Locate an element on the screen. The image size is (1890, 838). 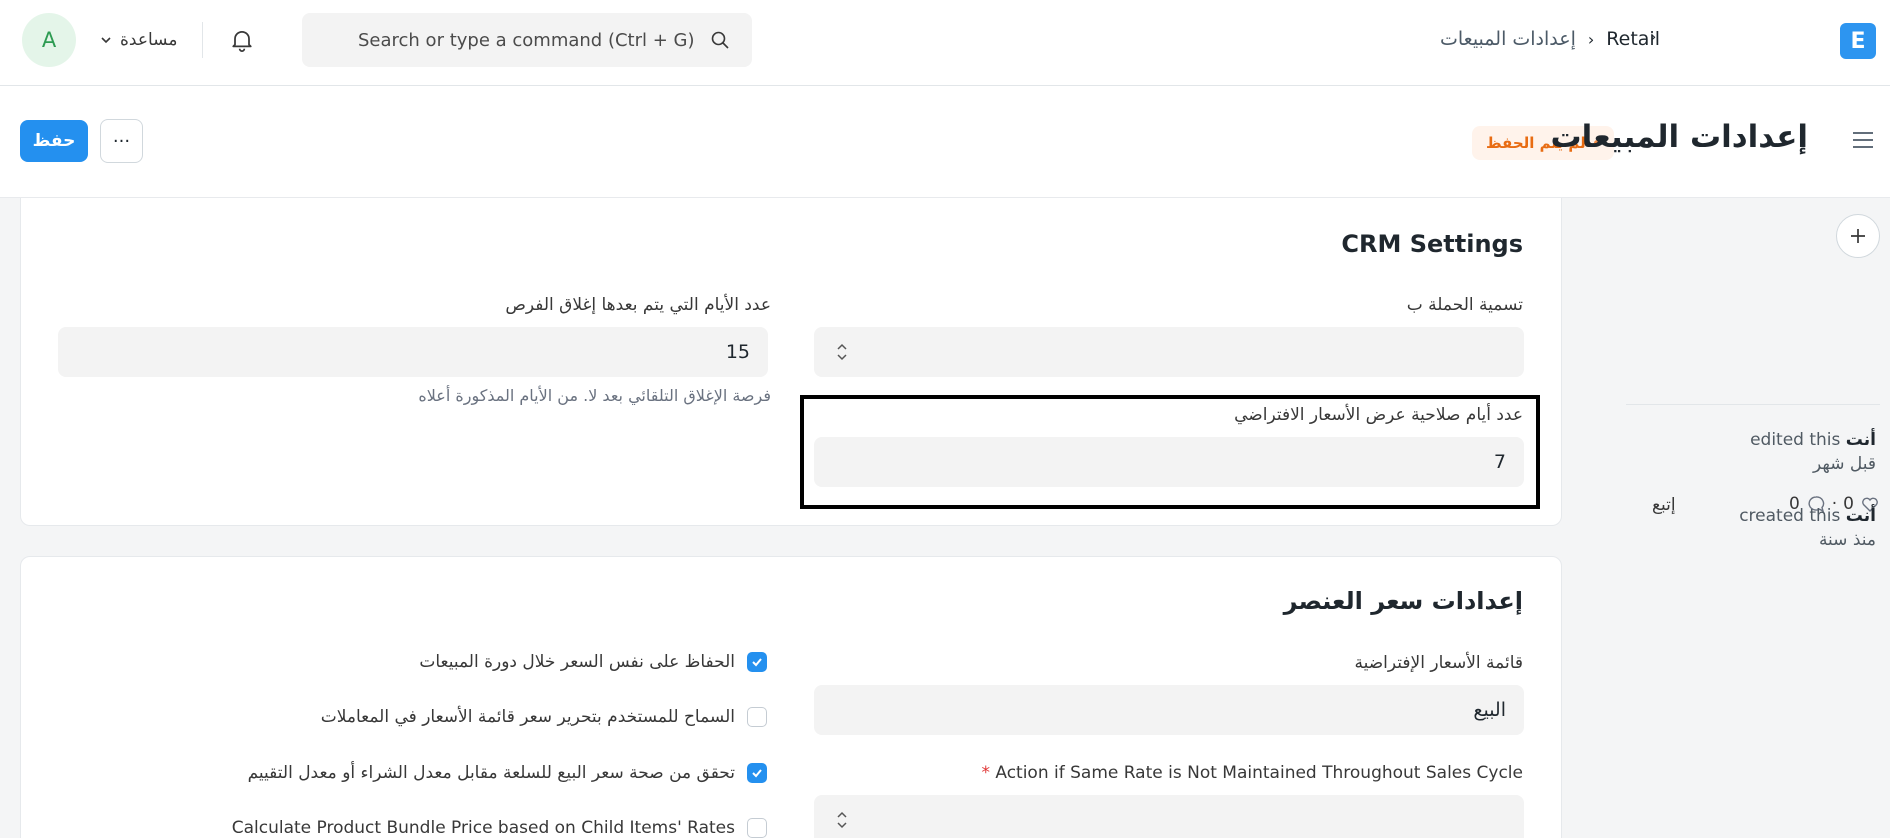
maintain-same-rate-row: الحفاظ على نفس السعر خلال دورة المبيعات is located at coordinates (593, 662).